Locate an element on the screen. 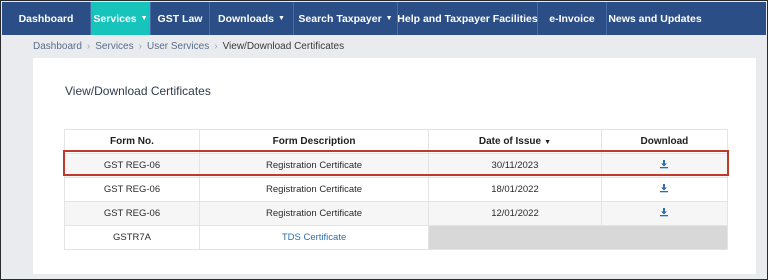  nav-services-label: Services is located at coordinates (115, 18).